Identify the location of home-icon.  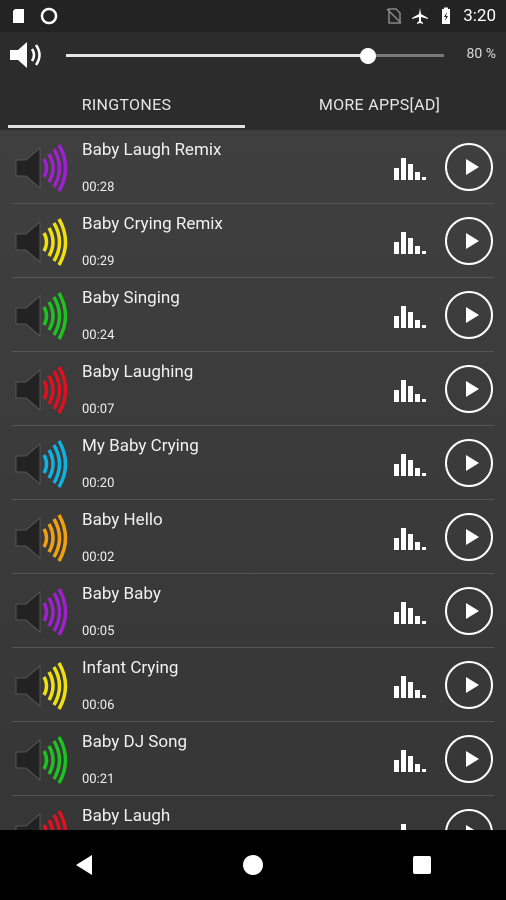
(252, 865).